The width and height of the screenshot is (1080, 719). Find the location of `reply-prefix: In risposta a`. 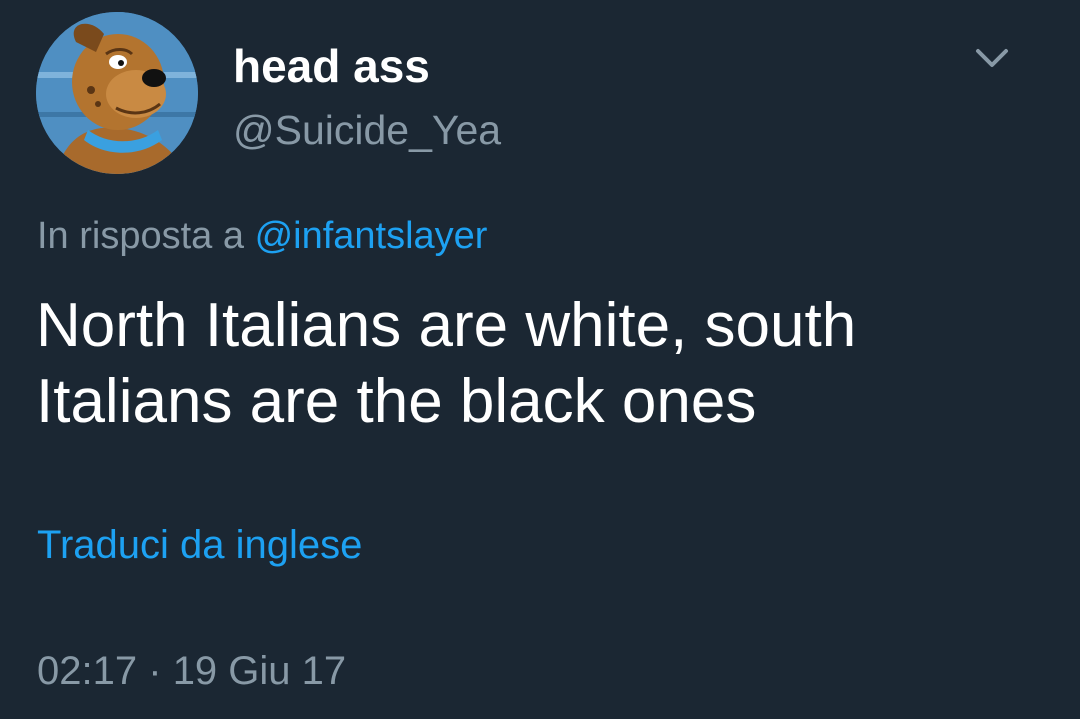

reply-prefix: In risposta a is located at coordinates (140, 236).